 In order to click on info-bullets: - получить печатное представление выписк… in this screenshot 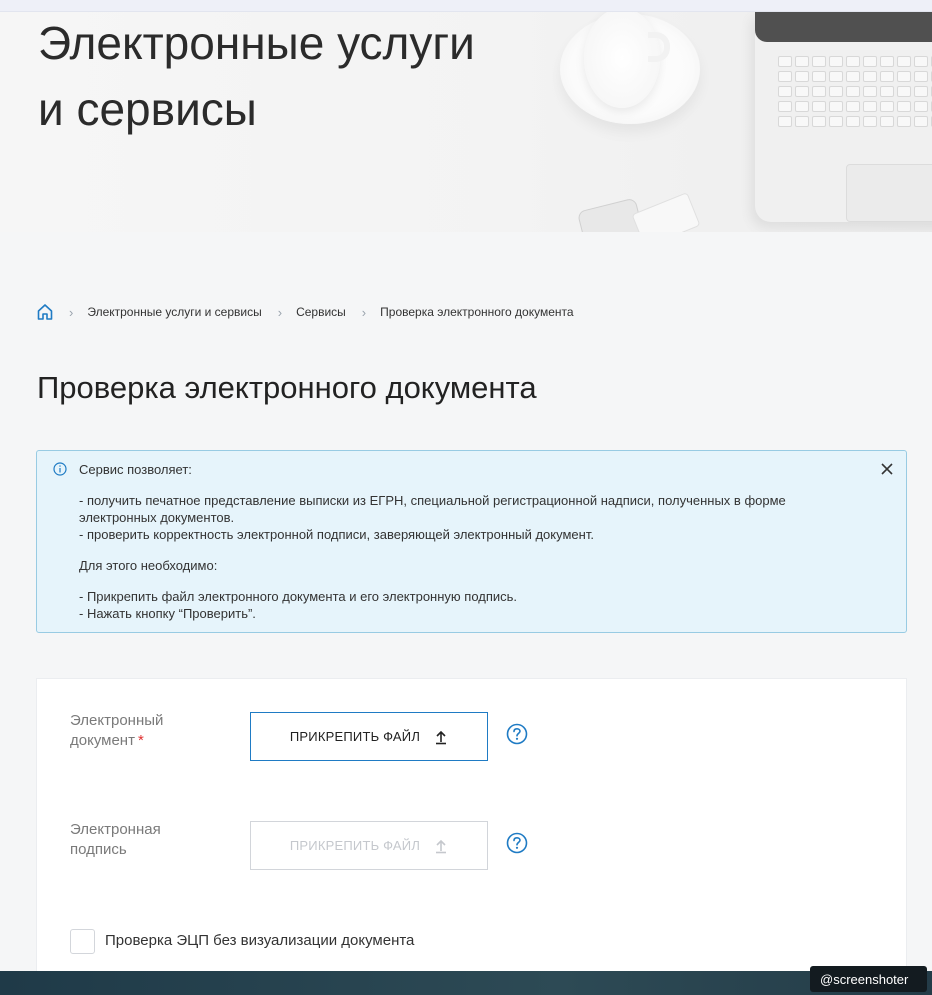, I will do `click(479, 517)`.